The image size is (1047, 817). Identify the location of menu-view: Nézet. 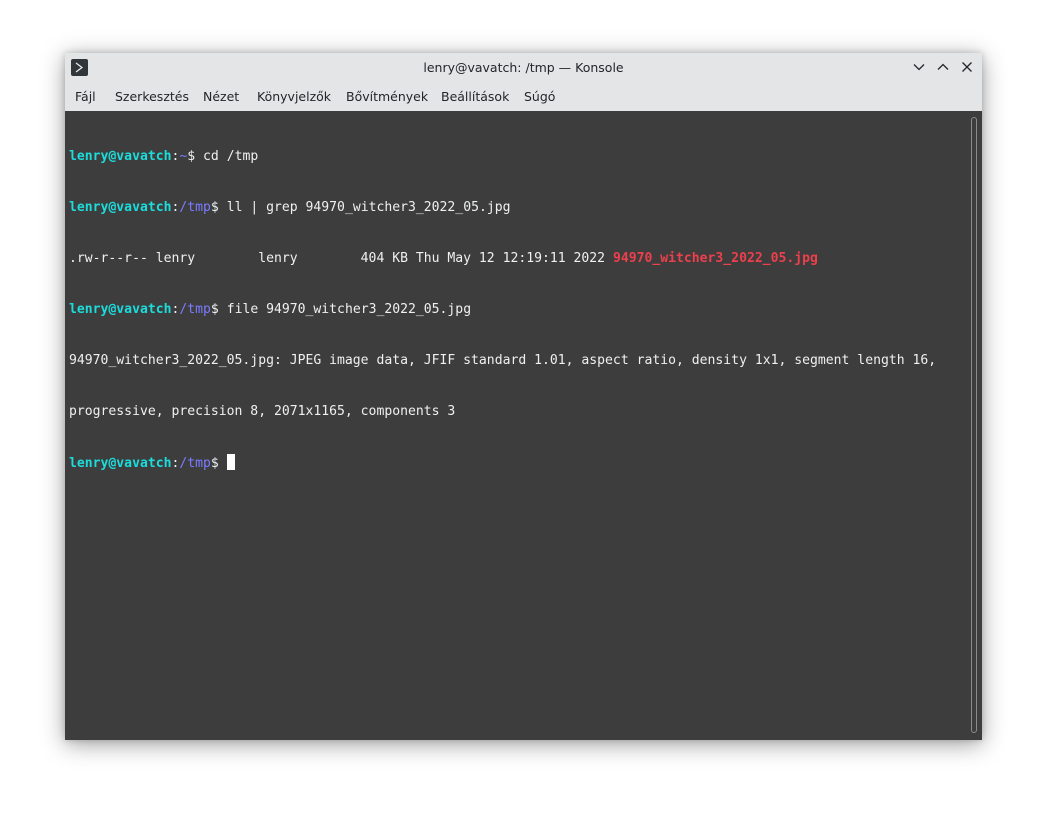
(221, 96).